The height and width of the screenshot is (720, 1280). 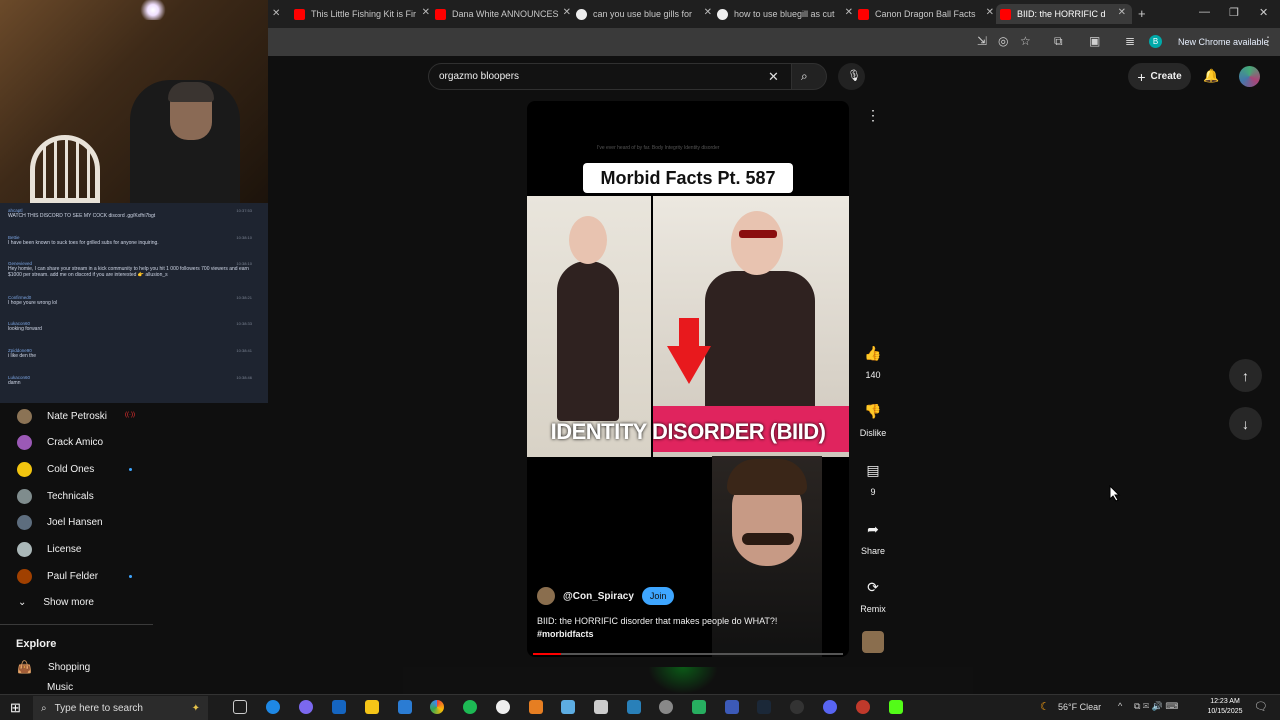 I want to click on search-input: orgazmo bloopers ✕, so click(x=610, y=76).